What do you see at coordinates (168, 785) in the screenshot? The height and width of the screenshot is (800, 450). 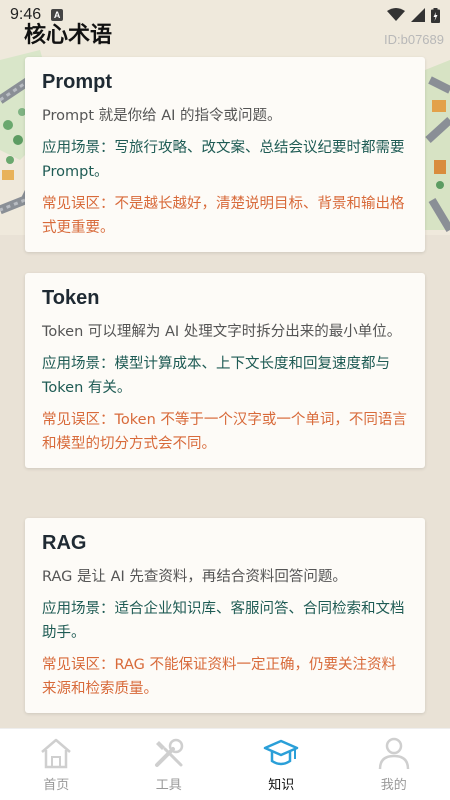 I see `tab-label: 工具` at bounding box center [168, 785].